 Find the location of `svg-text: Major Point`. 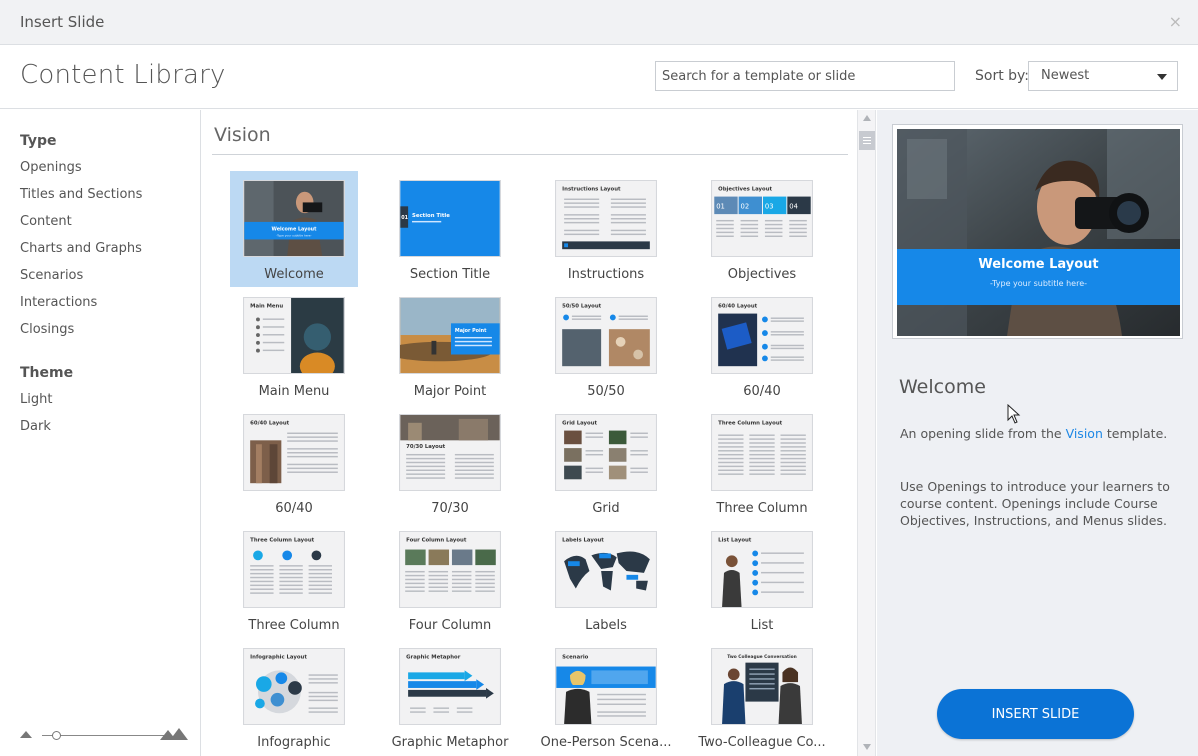

svg-text: Major Point is located at coordinates (471, 331).